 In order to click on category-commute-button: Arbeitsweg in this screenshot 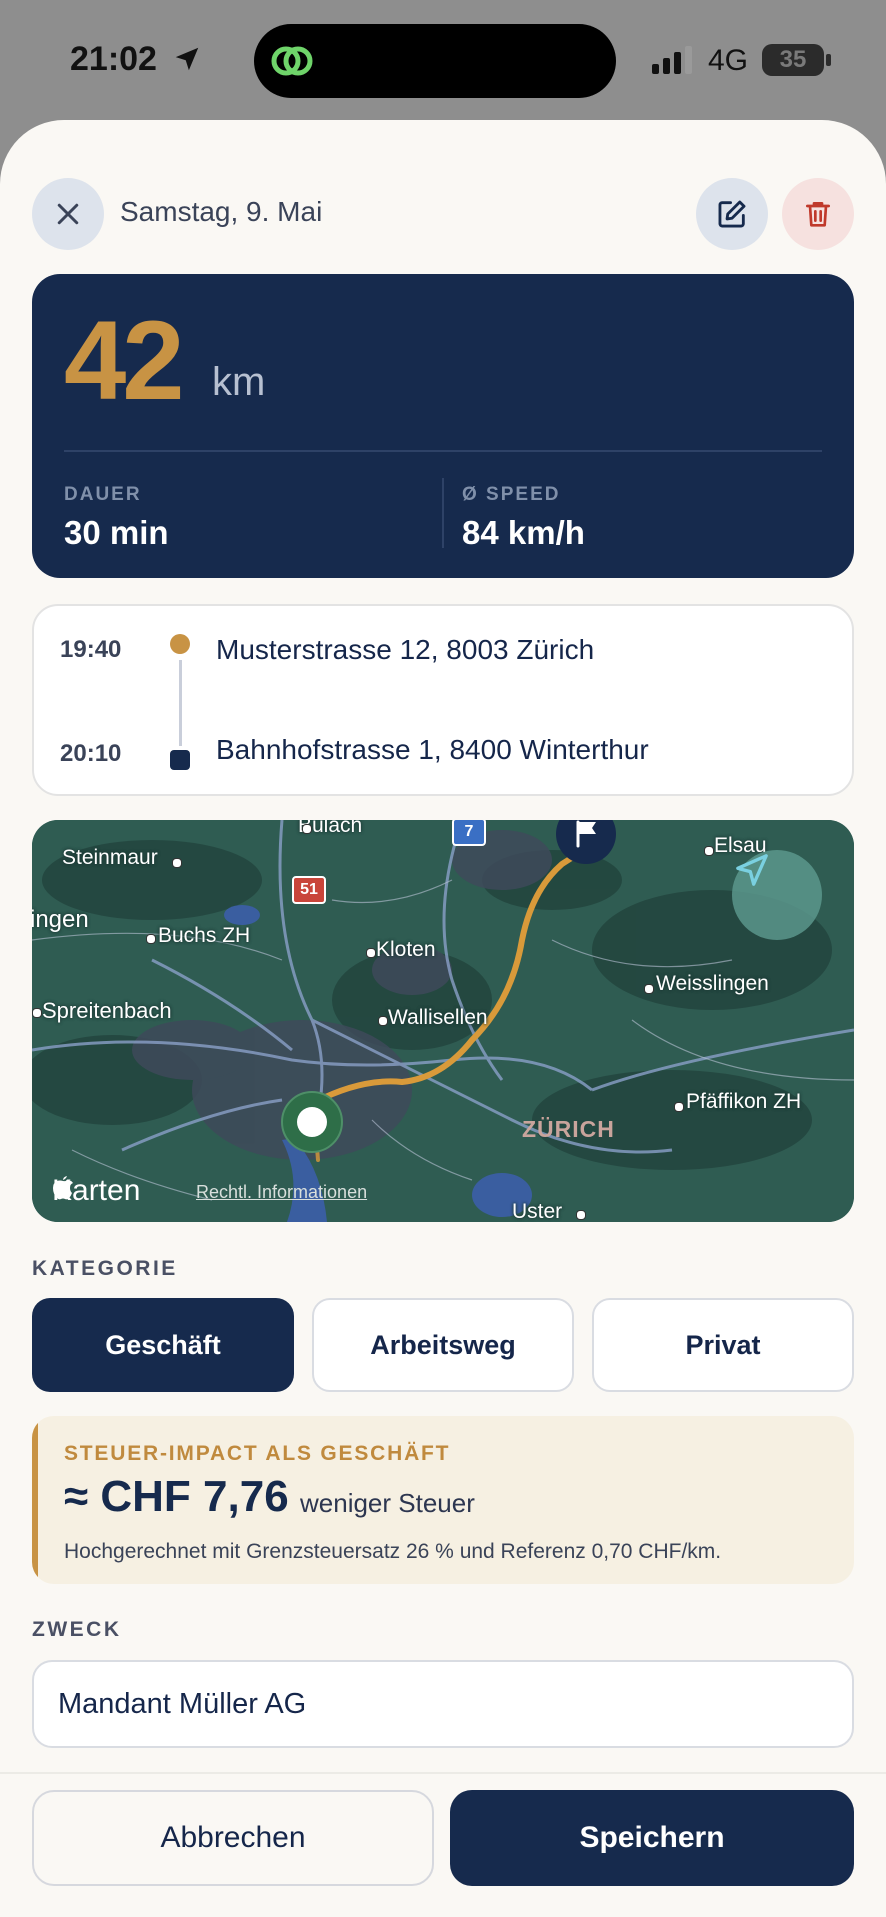, I will do `click(443, 1345)`.